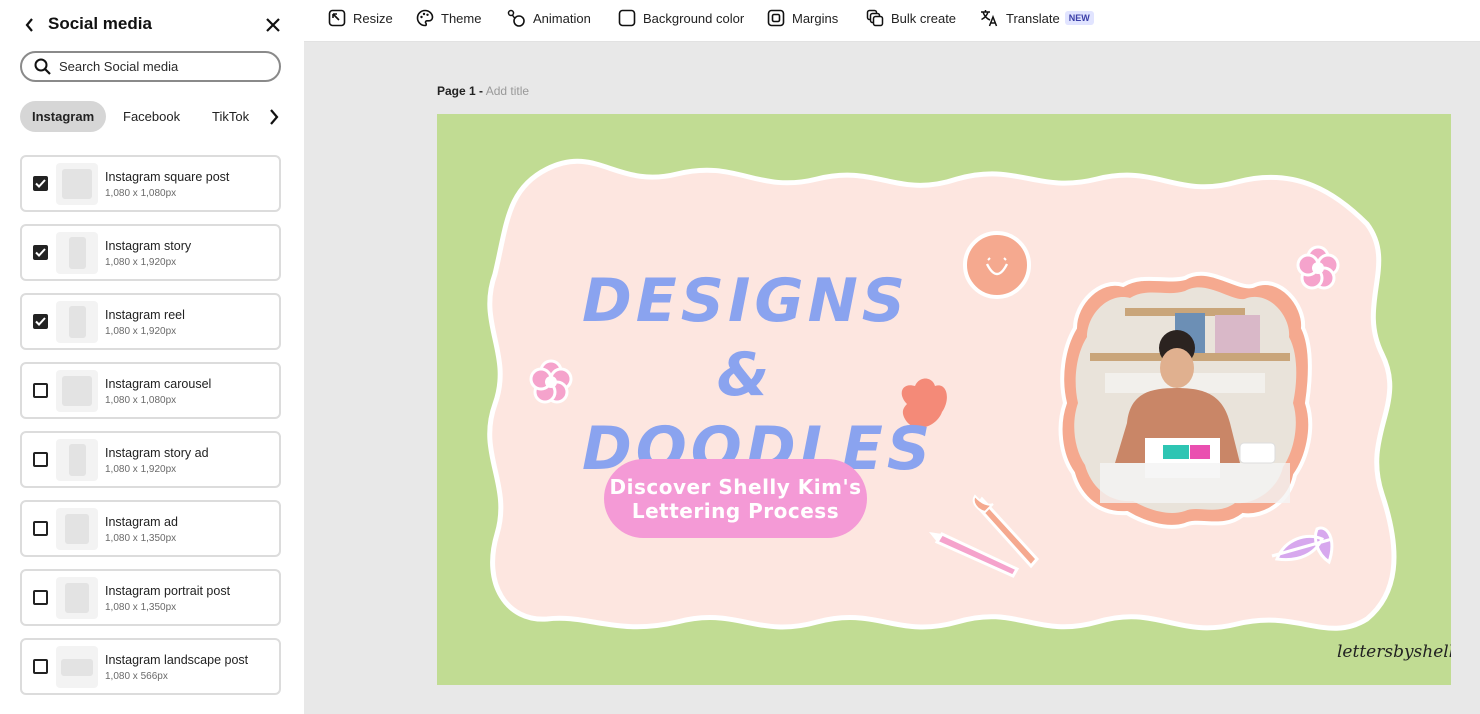  I want to click on chevron-right-icon, so click(274, 116).